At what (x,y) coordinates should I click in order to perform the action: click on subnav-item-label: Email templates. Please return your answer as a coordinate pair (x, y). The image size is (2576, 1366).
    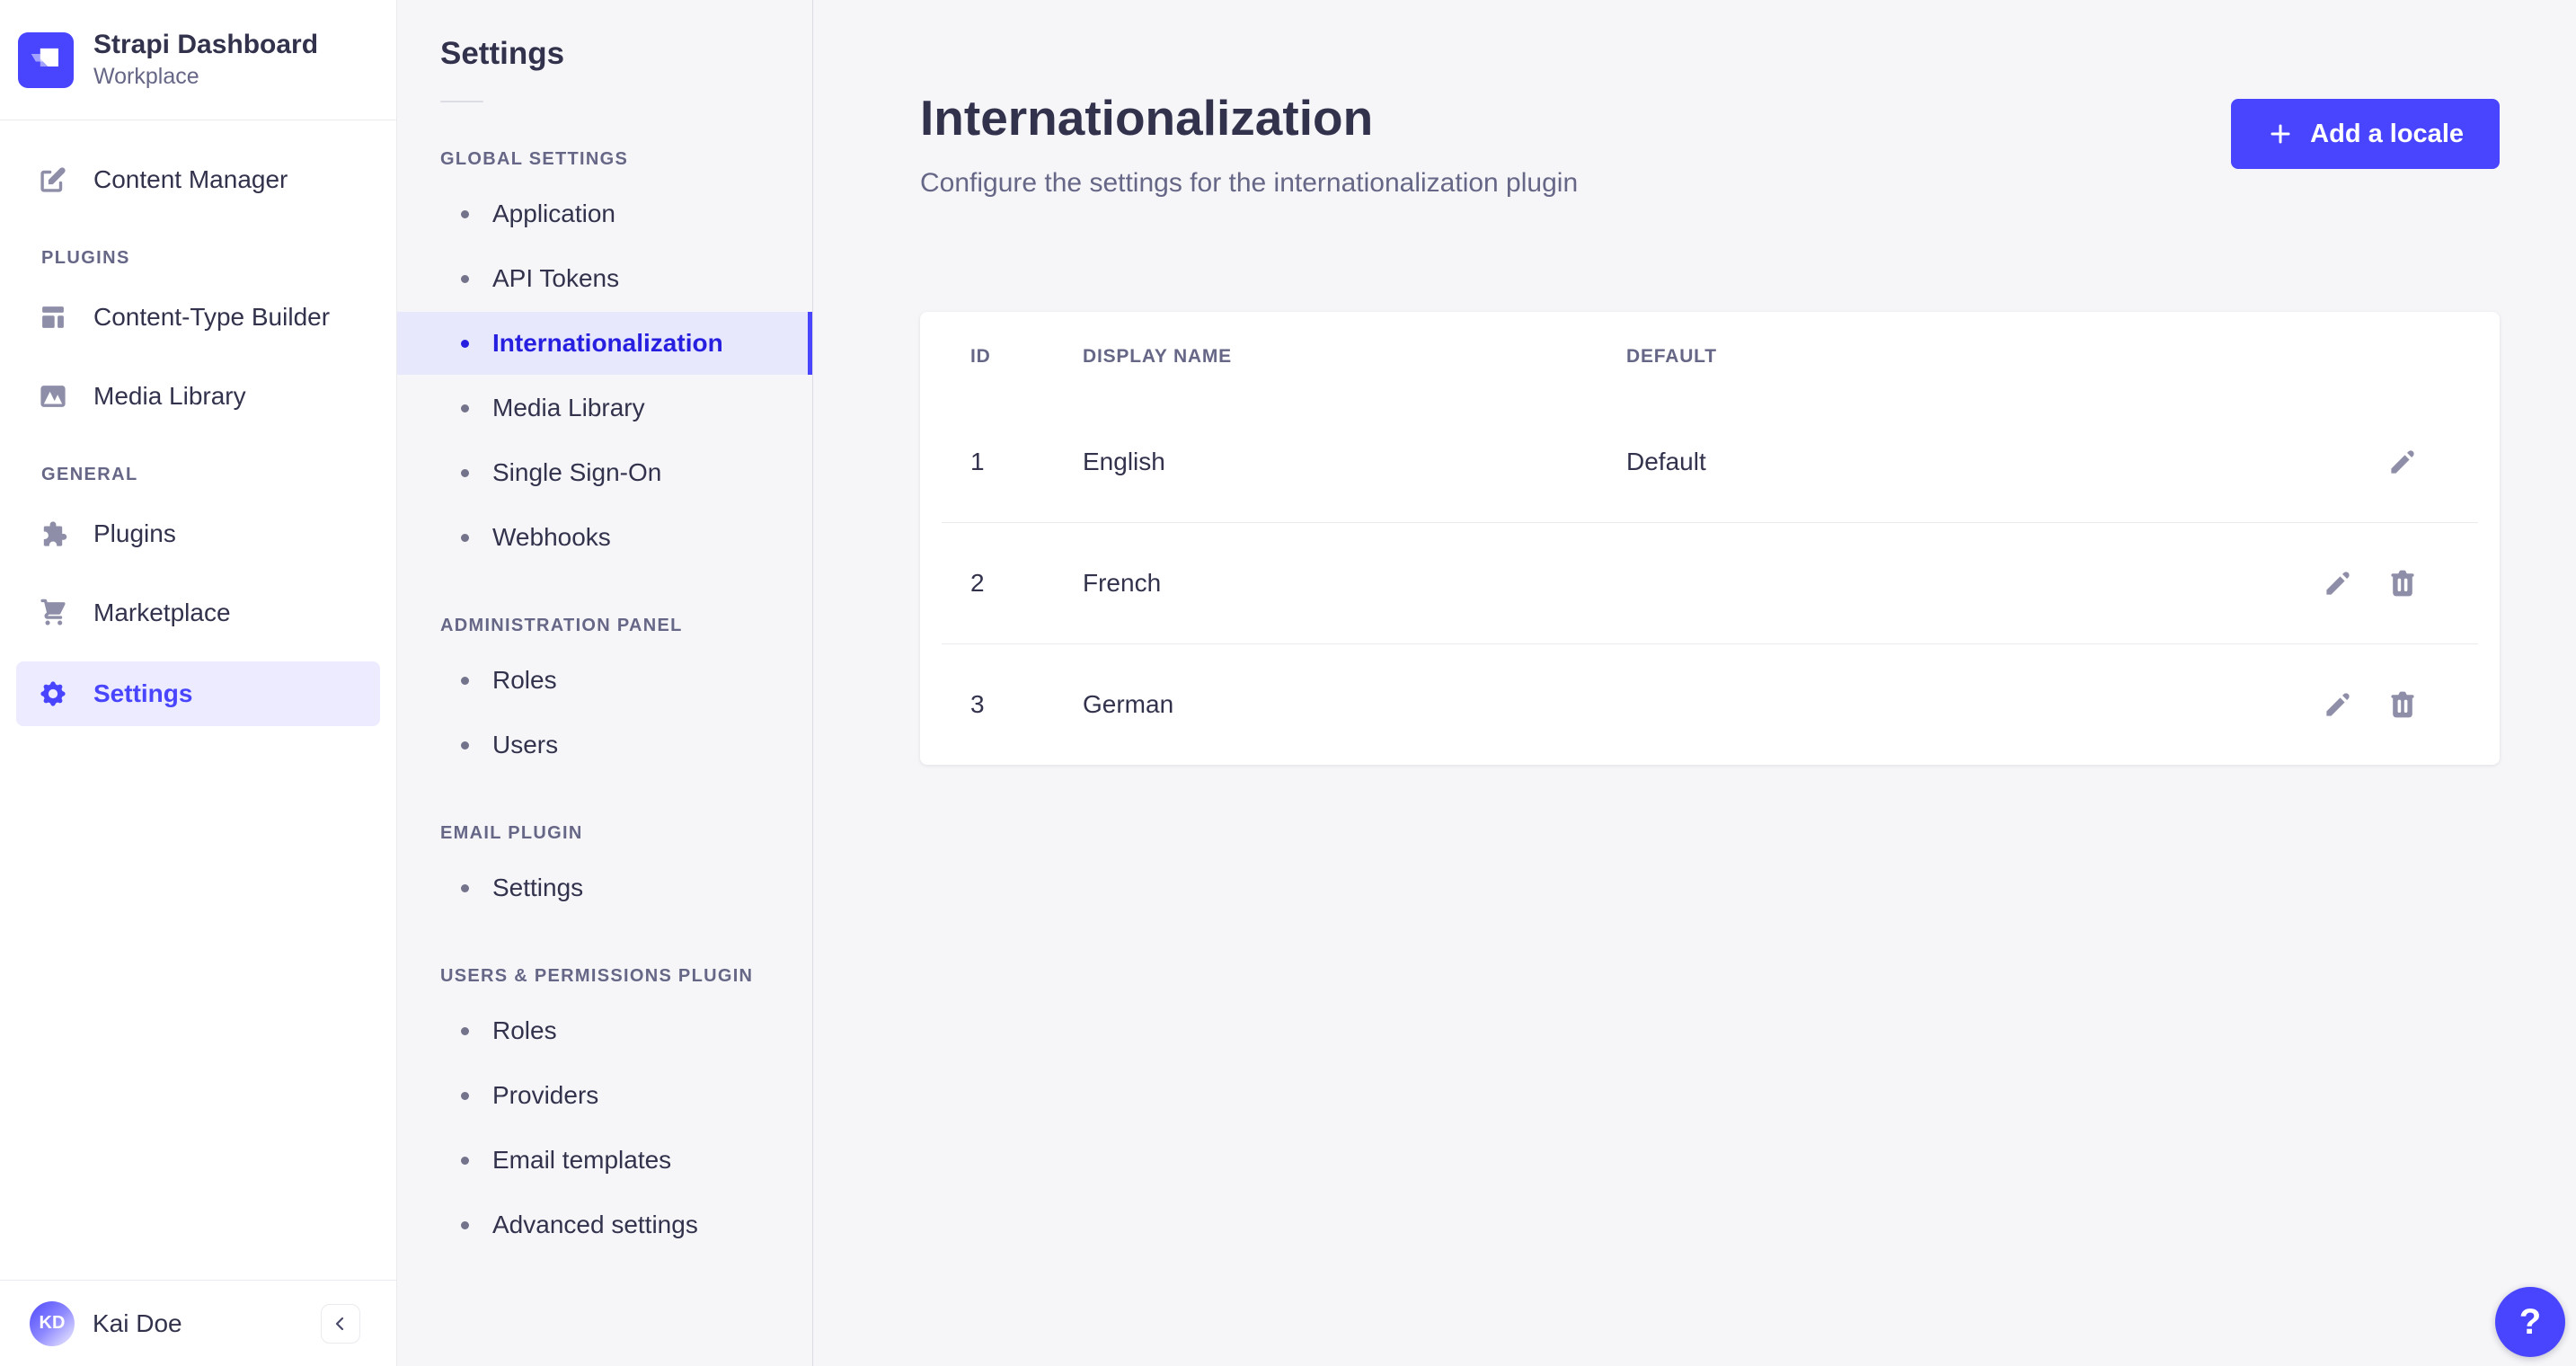
    Looking at the image, I should click on (582, 1160).